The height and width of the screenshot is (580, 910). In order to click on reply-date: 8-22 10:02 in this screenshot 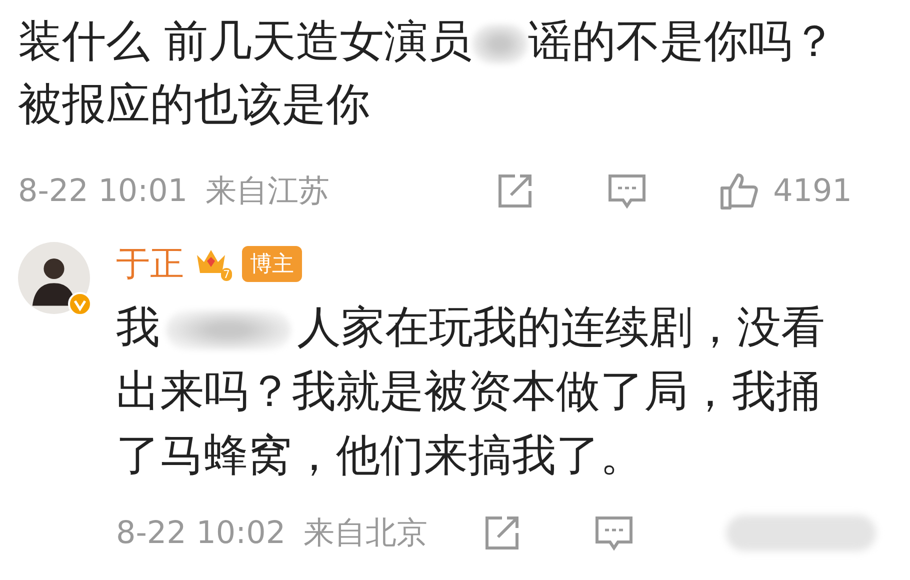, I will do `click(201, 533)`.